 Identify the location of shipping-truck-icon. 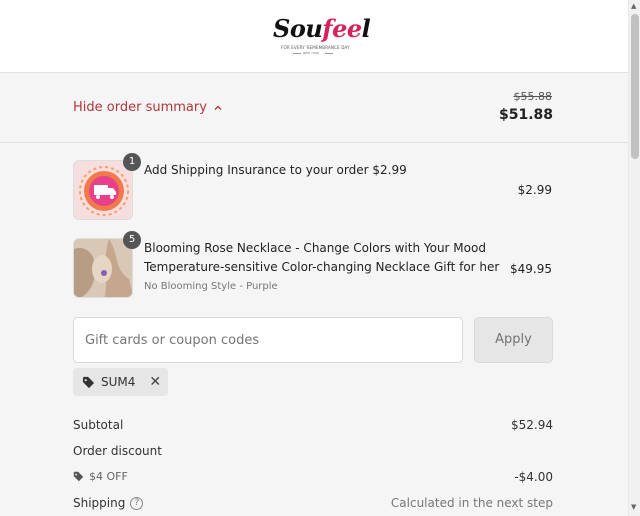
(104, 191).